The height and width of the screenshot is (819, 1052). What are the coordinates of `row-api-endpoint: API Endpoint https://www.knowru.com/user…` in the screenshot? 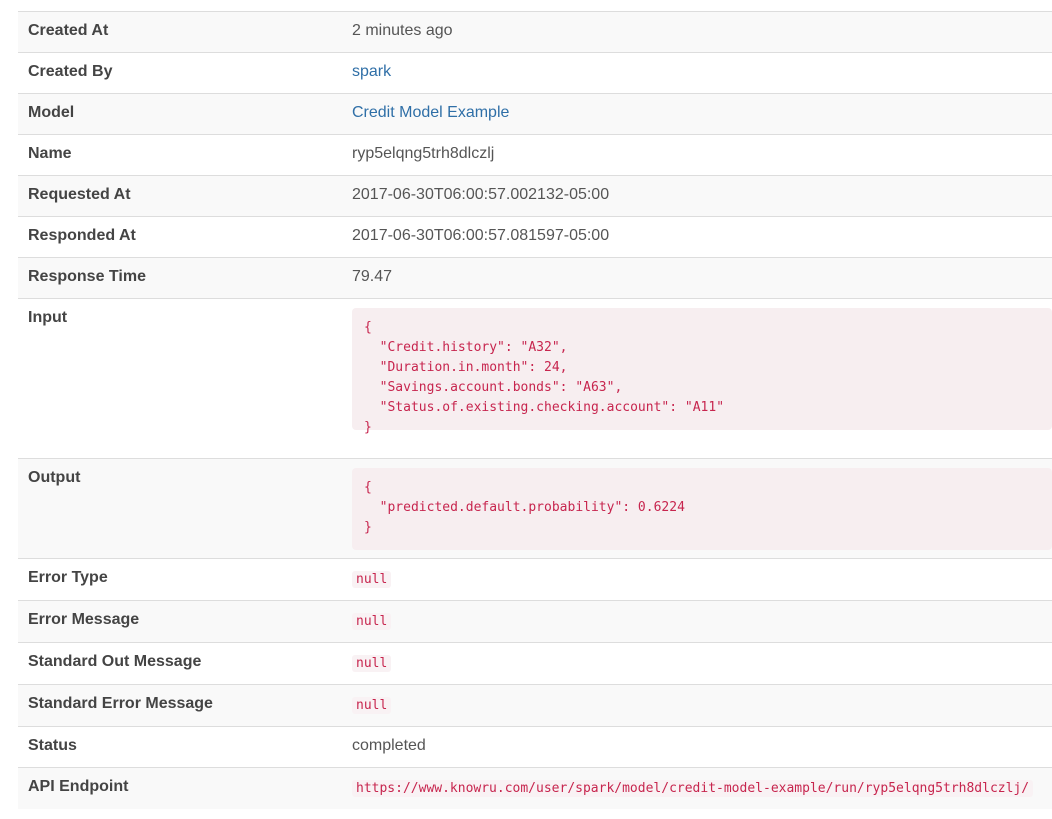 It's located at (535, 788).